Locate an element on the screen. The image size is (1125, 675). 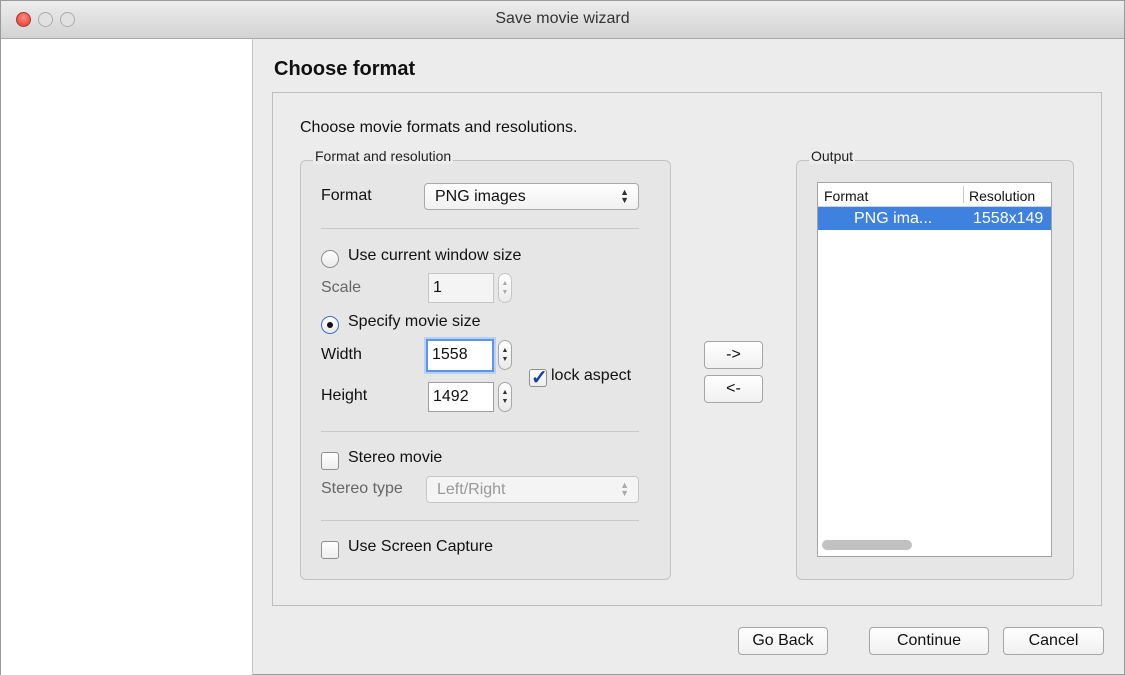
lock-aspect-checkbox is located at coordinates (538, 377).